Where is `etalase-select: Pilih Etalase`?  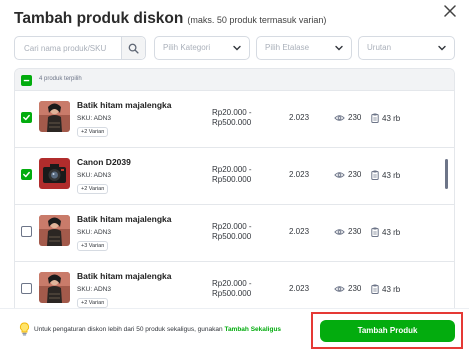 etalase-select: Pilih Etalase is located at coordinates (304, 48).